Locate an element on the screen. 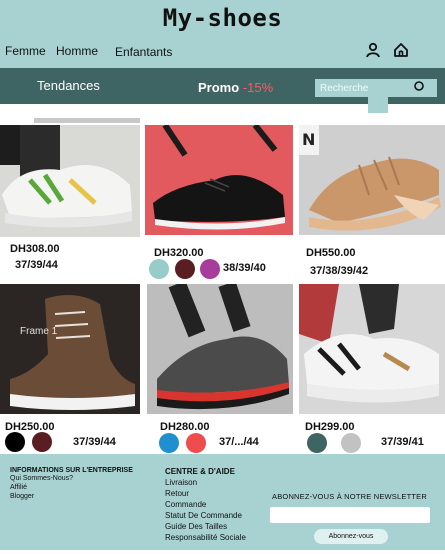 This screenshot has width=445, height=554. product-sizes: 37/.../44 is located at coordinates (239, 442).